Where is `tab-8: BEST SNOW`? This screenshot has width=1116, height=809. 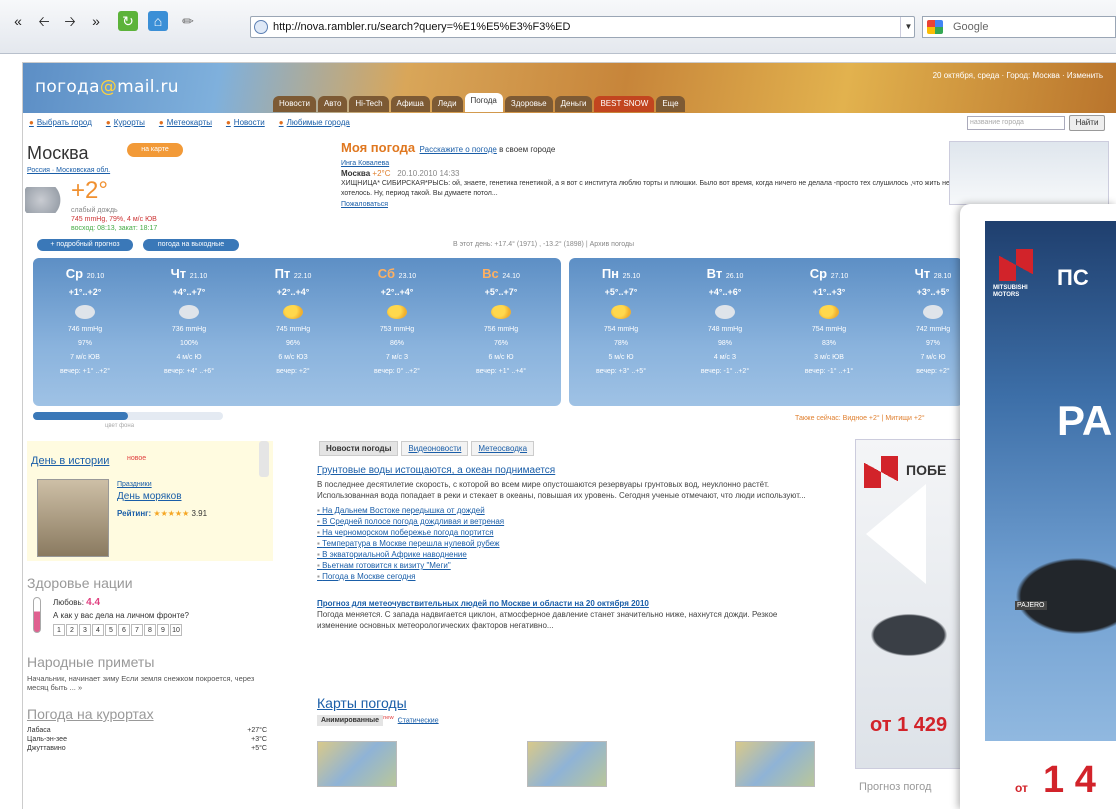
tab-8: BEST SNOW is located at coordinates (624, 104).